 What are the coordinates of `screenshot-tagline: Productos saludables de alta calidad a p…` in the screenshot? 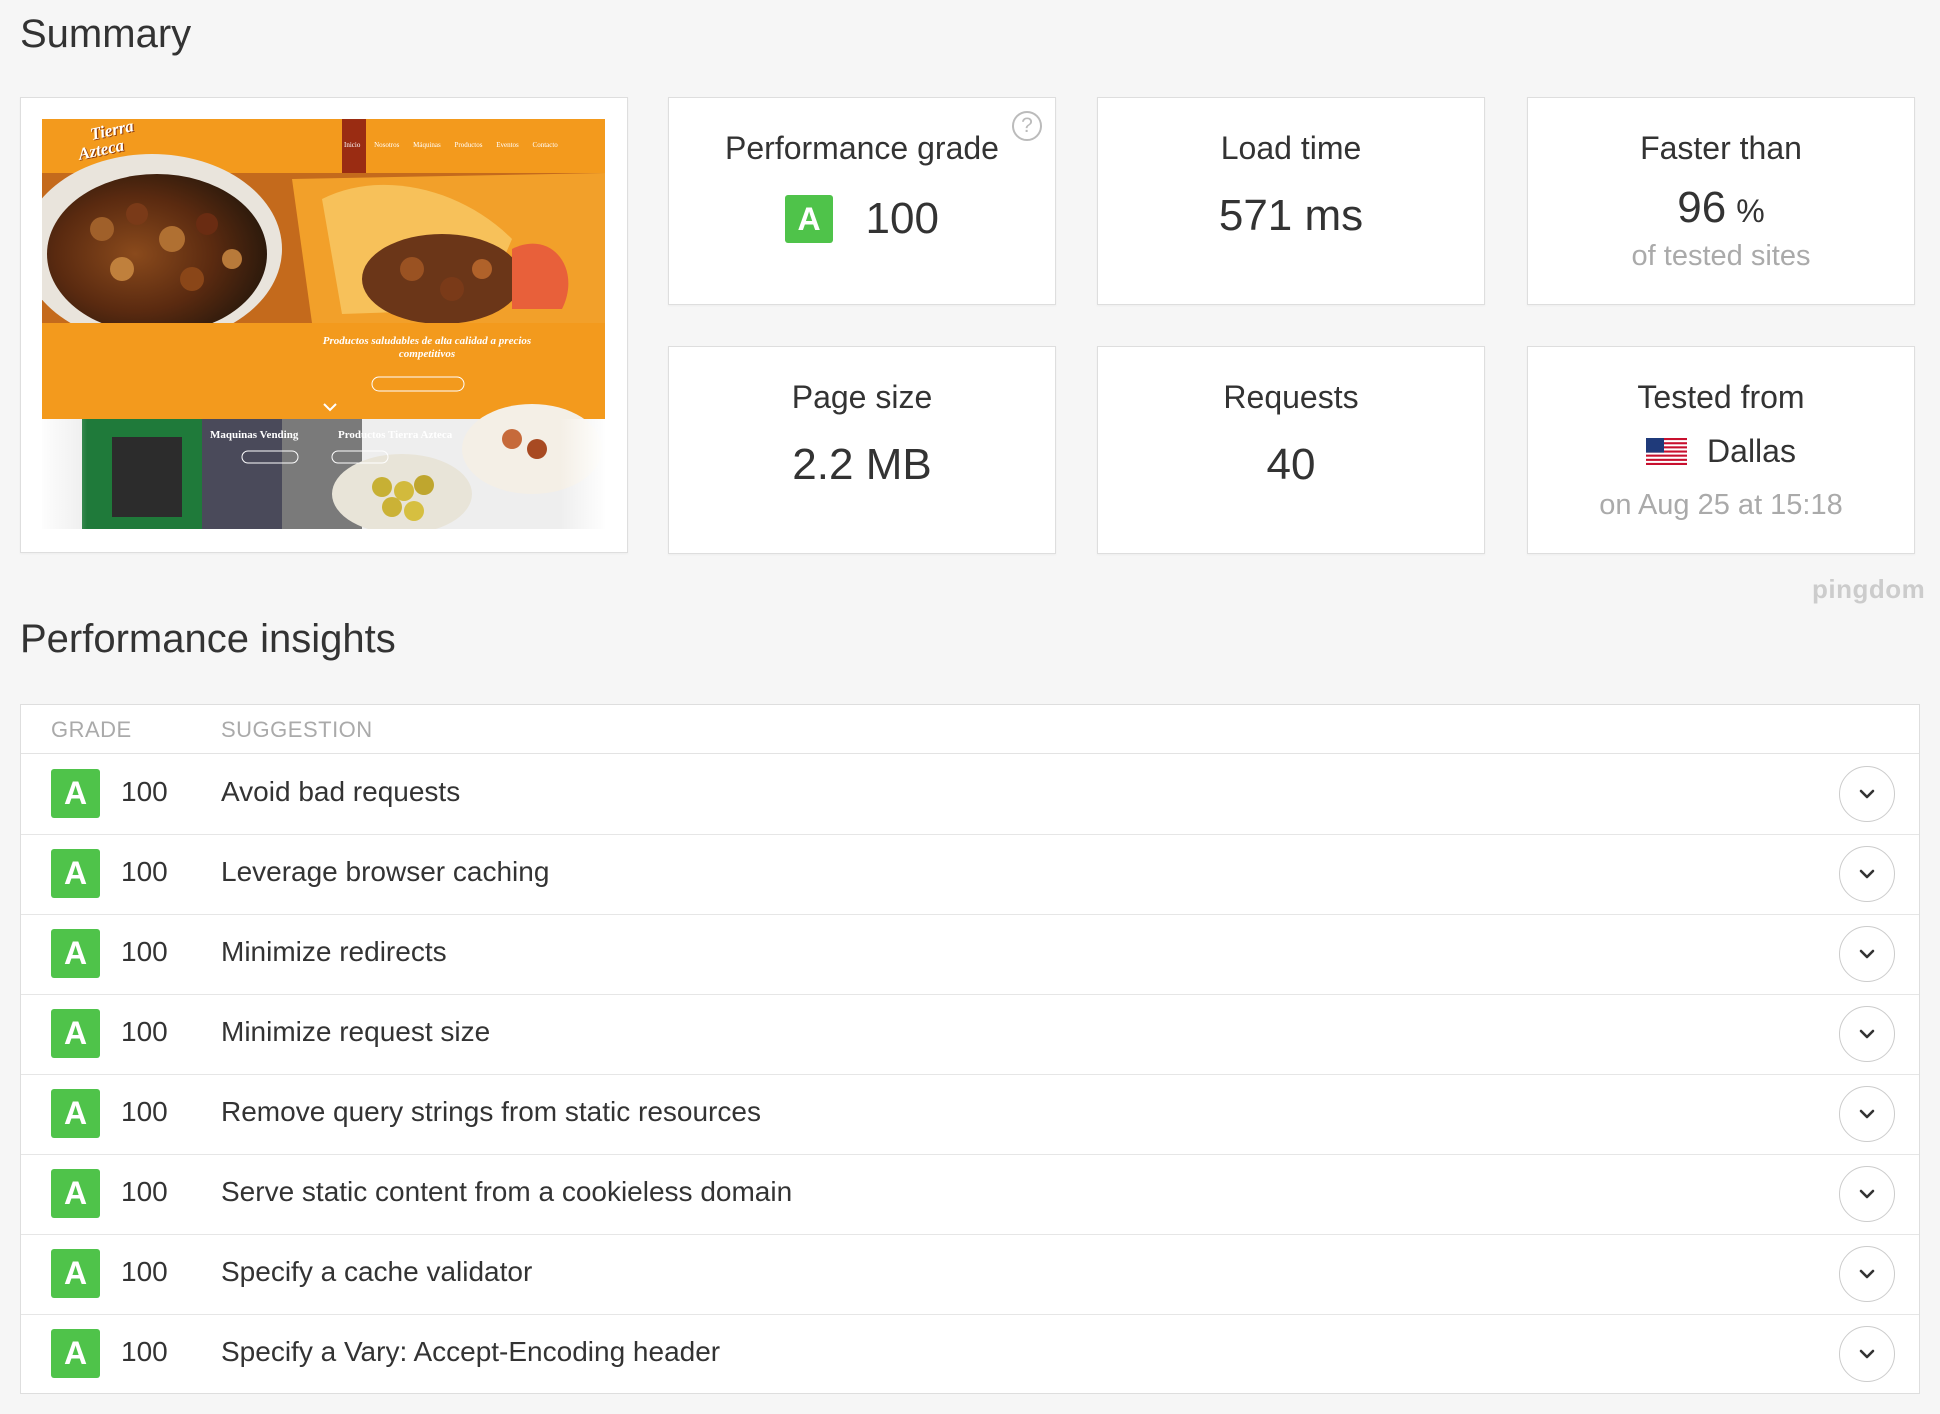 It's located at (427, 347).